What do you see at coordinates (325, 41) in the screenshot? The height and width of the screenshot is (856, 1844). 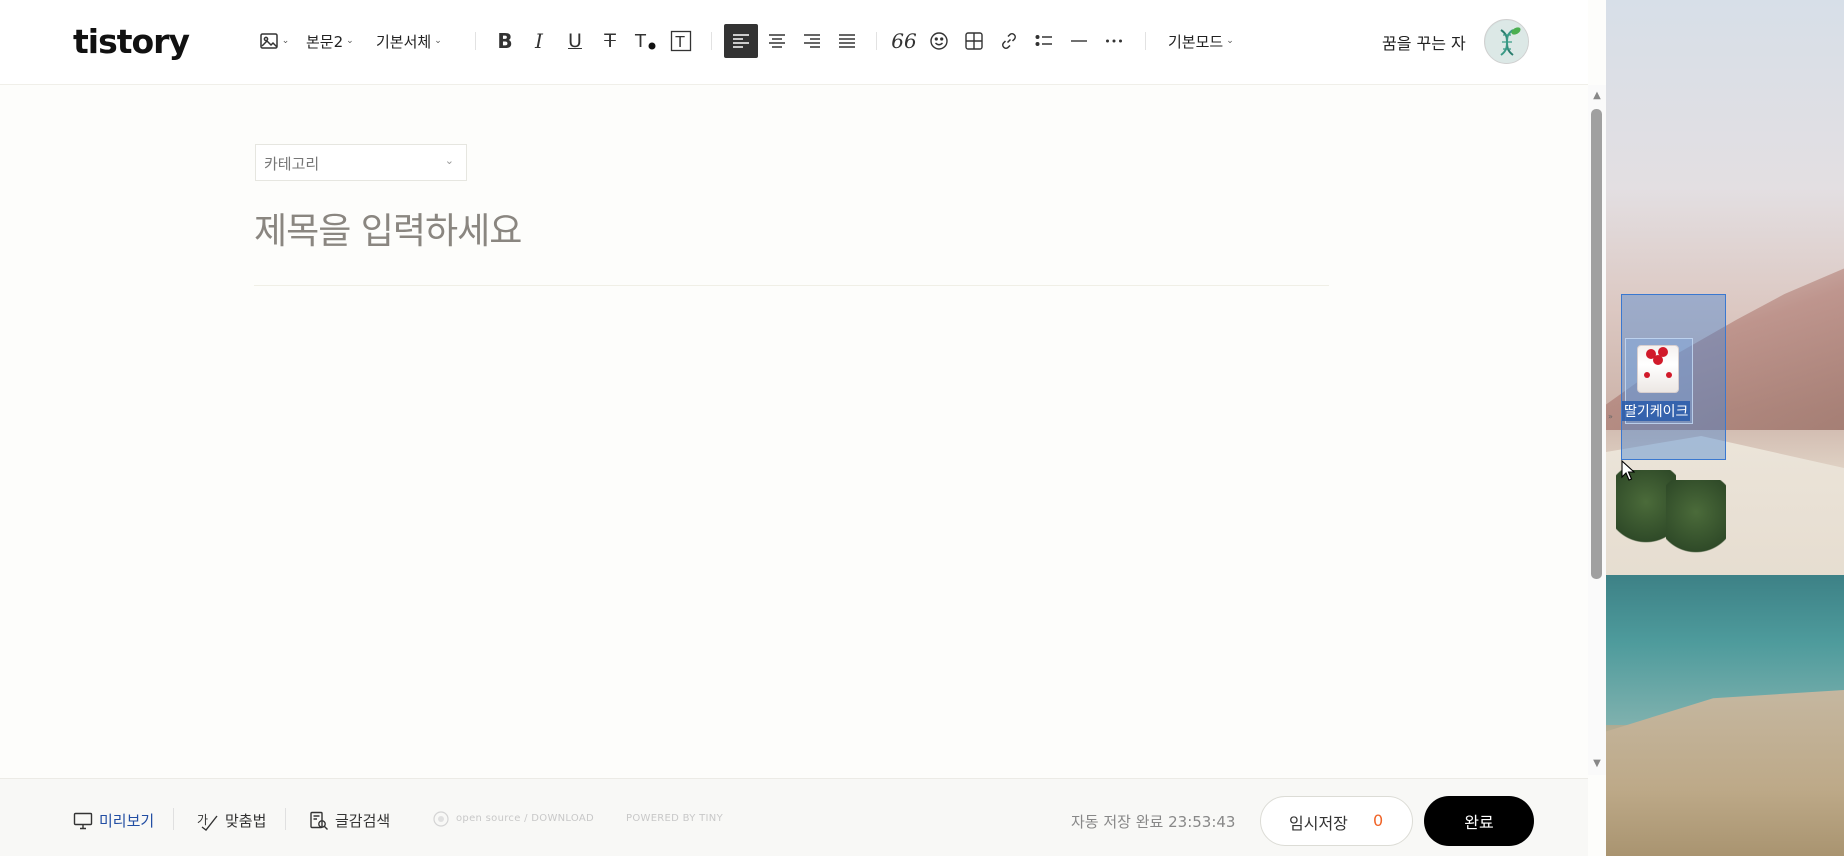 I see `paragraph-style-label: 본문2` at bounding box center [325, 41].